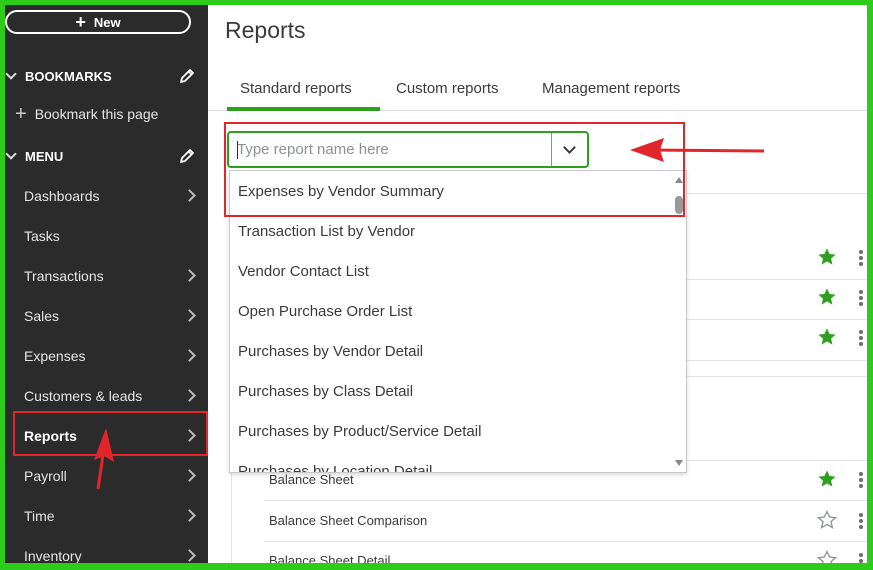 Image resolution: width=873 pixels, height=570 pixels. What do you see at coordinates (106, 516) in the screenshot?
I see `sidebar-item-time: Time` at bounding box center [106, 516].